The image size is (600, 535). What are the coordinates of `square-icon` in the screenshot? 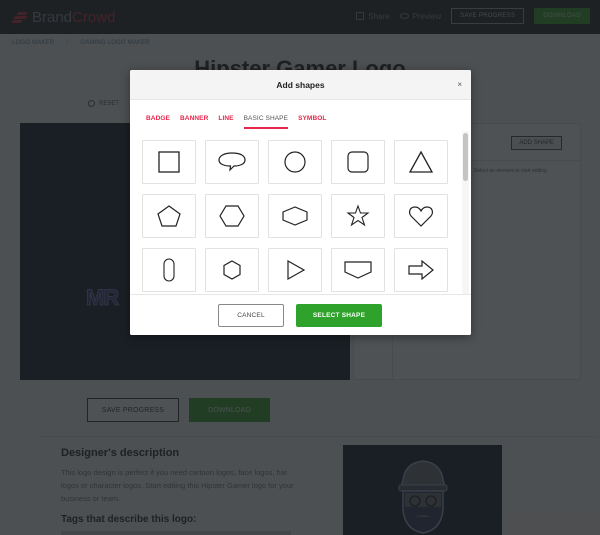 It's located at (169, 162).